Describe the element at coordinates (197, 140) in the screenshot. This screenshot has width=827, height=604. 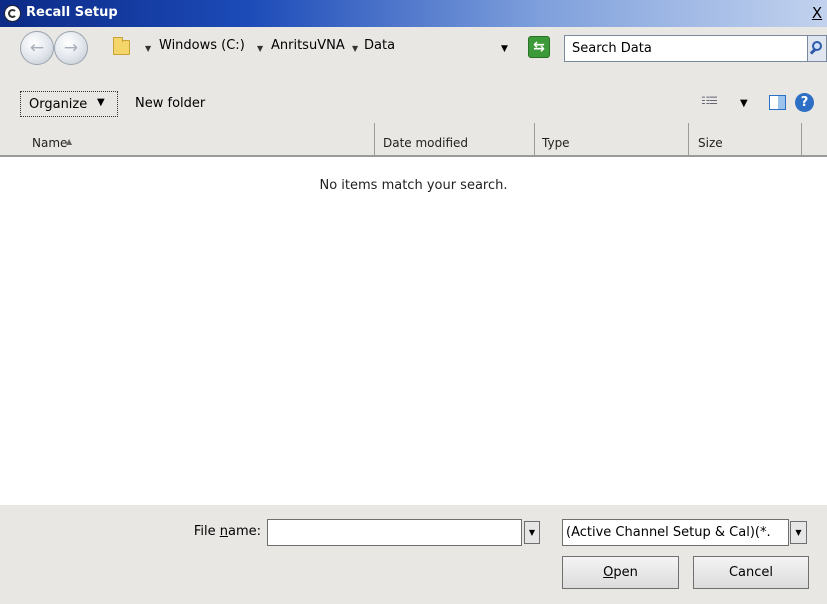
I see `column-header-name: Name` at that location.